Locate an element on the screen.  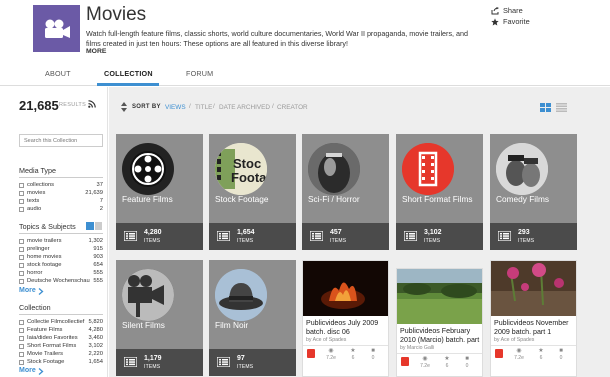
collection-tile-short-format-films: Short Format Films 3,102 ITEMS is located at coordinates (439, 192).